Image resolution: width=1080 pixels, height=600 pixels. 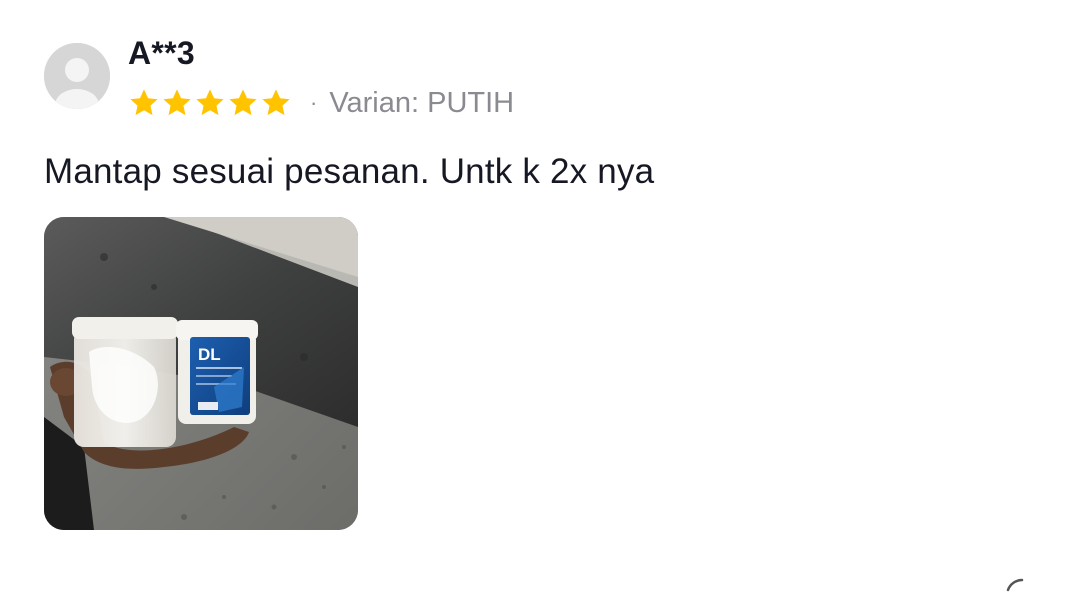 I want to click on star-rating, so click(x=210, y=103).